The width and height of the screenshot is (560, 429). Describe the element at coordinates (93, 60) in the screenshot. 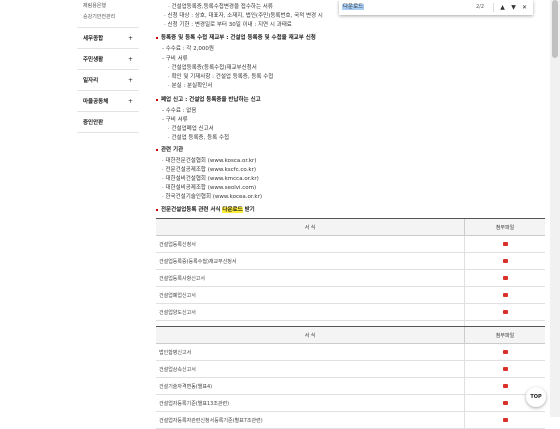

I see `sidebar-item-label: 주민생활` at that location.